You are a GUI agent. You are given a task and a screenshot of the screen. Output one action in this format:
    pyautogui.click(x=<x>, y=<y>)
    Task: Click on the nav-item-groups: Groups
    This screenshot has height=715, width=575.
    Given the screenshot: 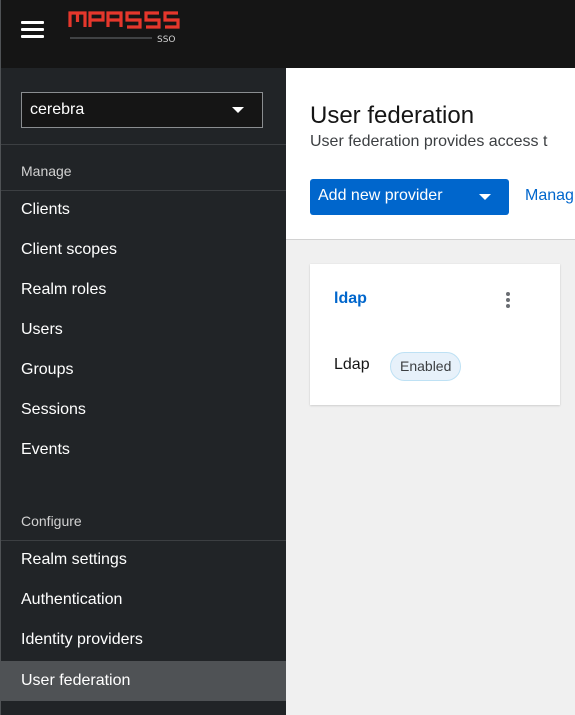 What is the action you would take?
    pyautogui.click(x=144, y=370)
    